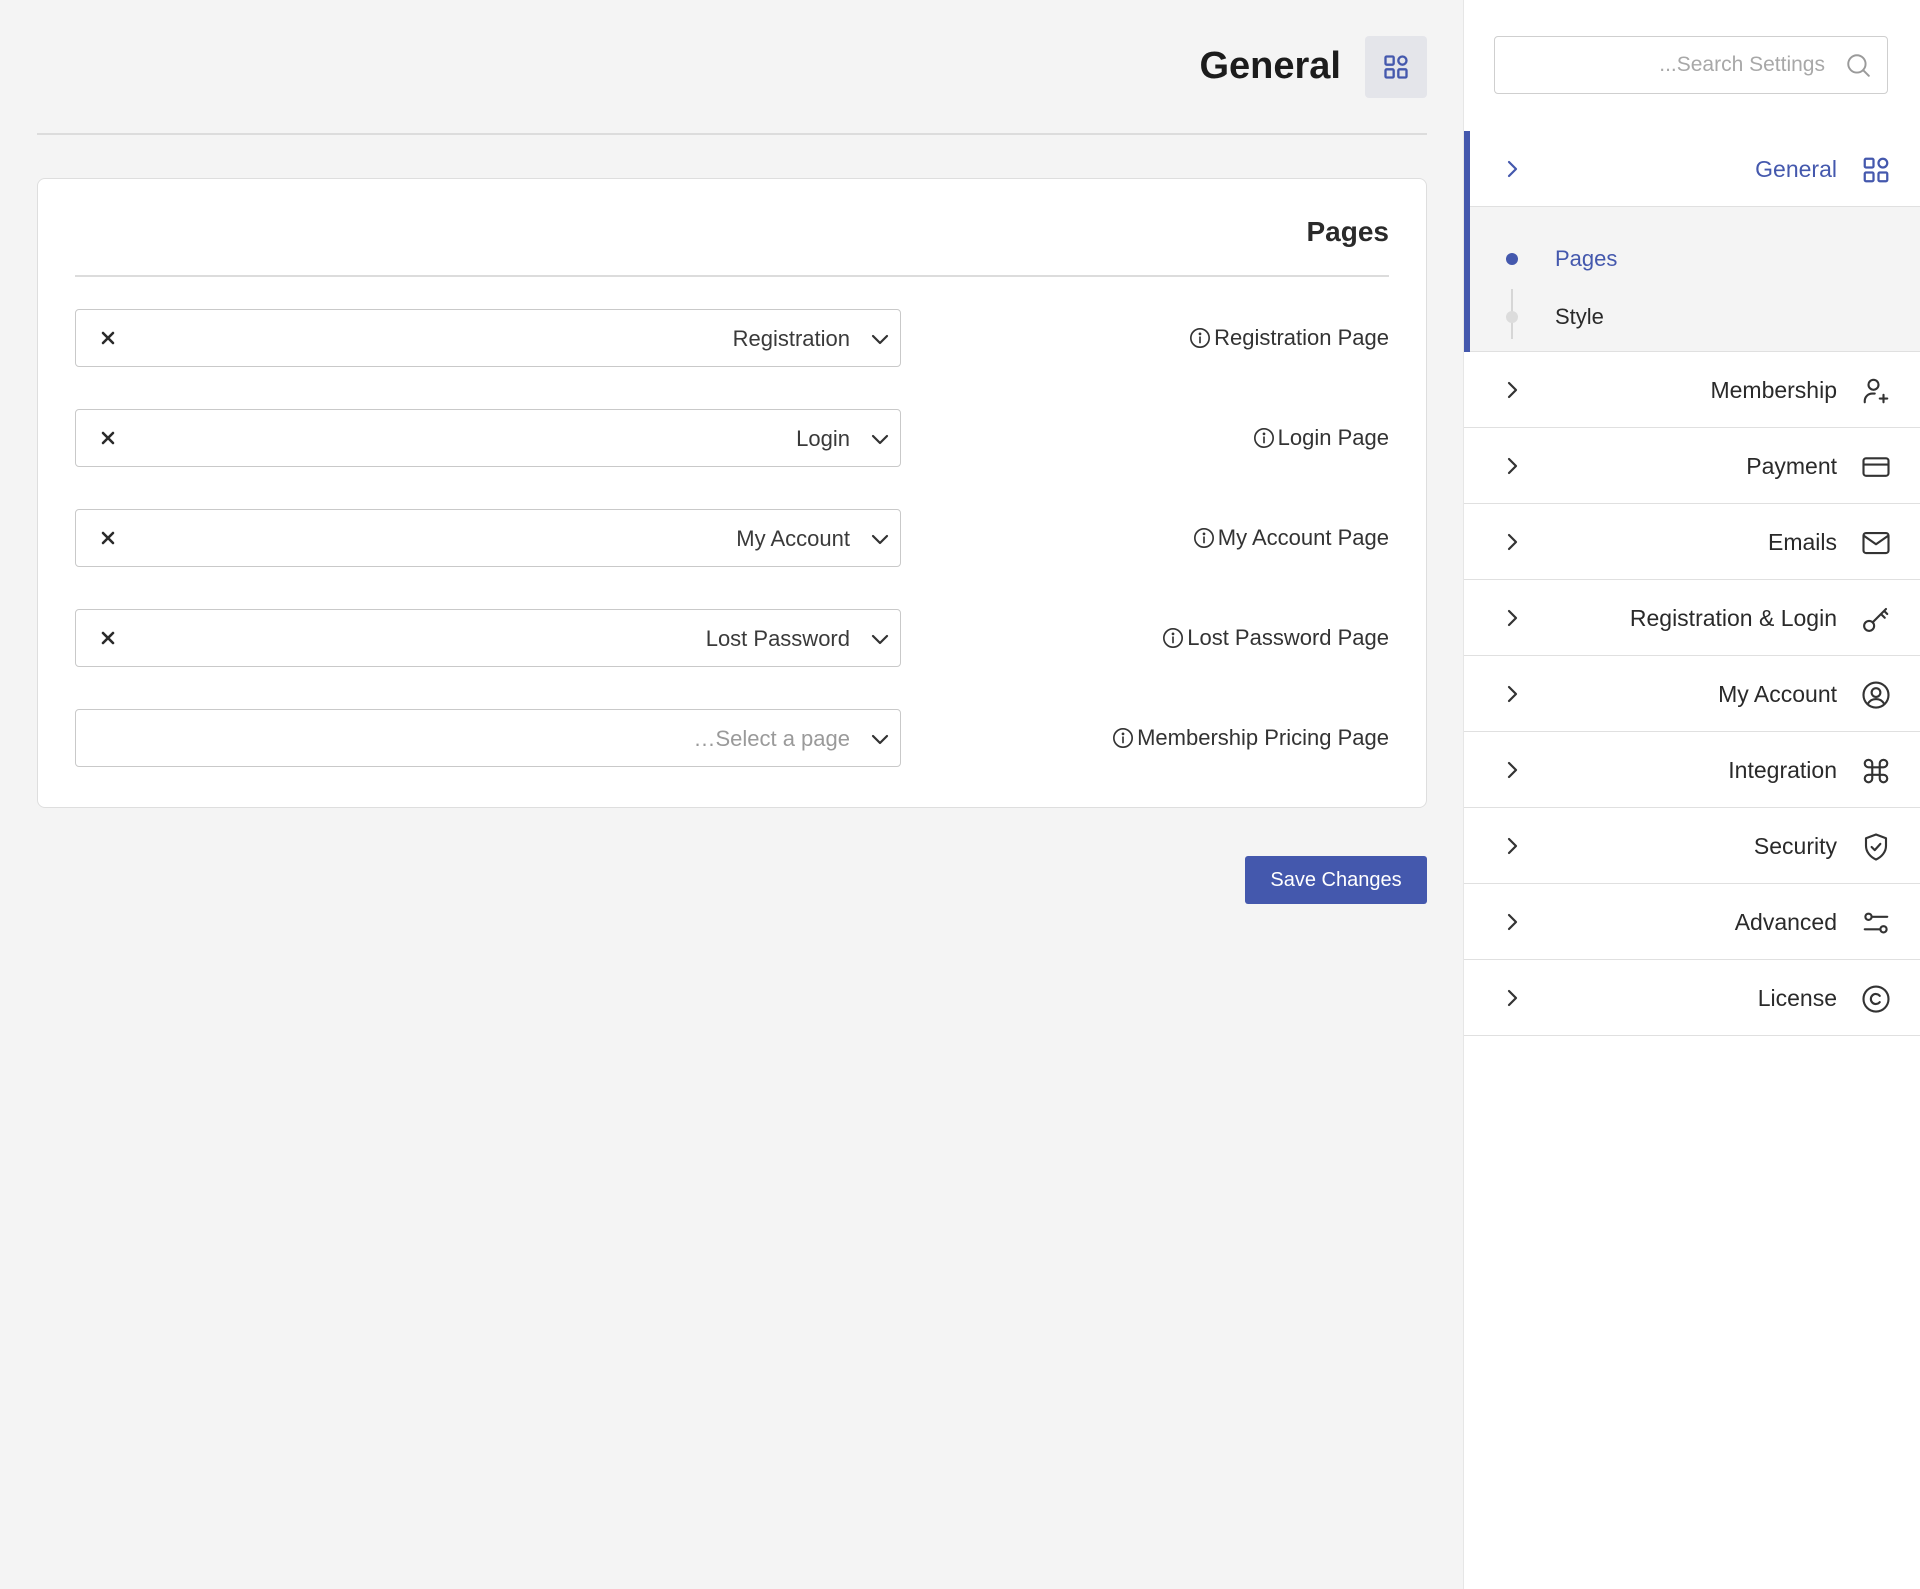 This screenshot has height=1589, width=1920. I want to click on mail-icon, so click(1876, 543).